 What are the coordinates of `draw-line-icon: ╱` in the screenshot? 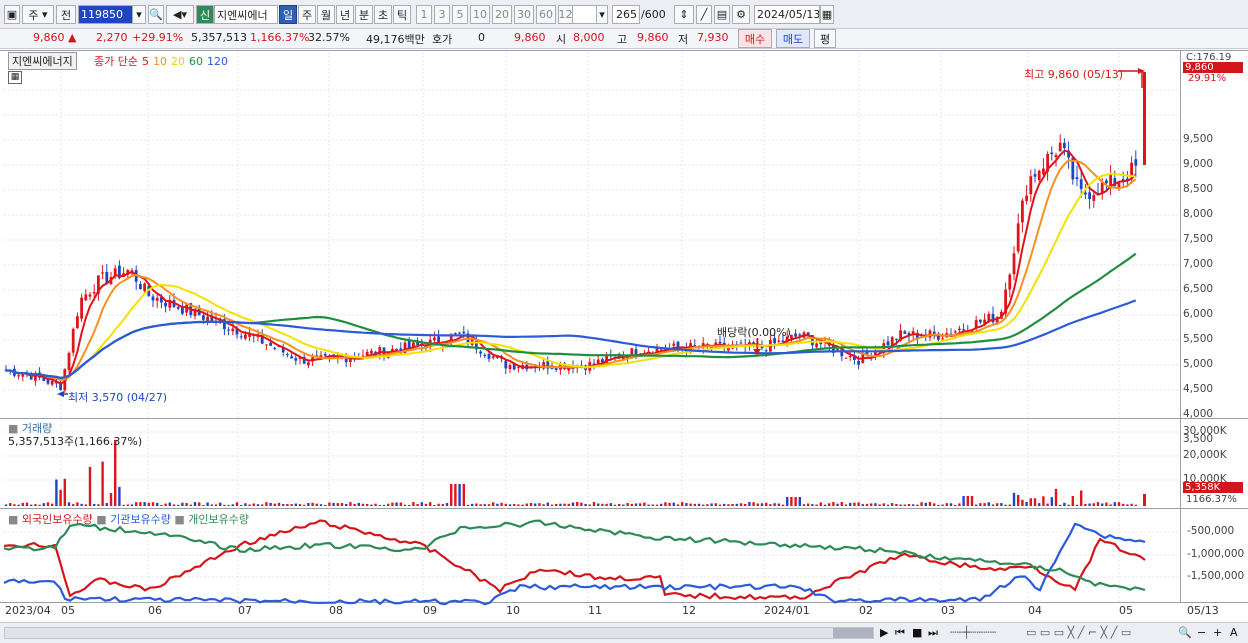 It's located at (704, 14).